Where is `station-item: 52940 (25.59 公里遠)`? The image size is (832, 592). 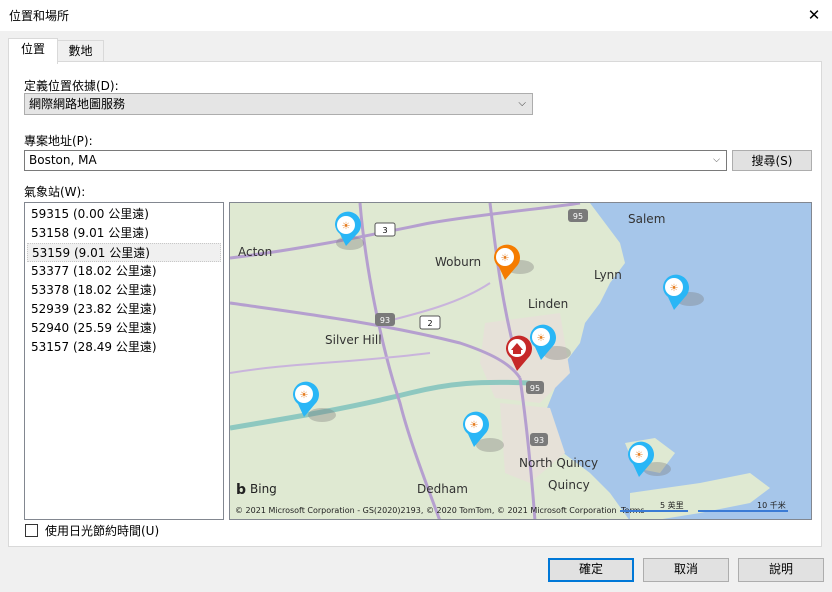
station-item: 52940 (25.59 公里遠) is located at coordinates (124, 328).